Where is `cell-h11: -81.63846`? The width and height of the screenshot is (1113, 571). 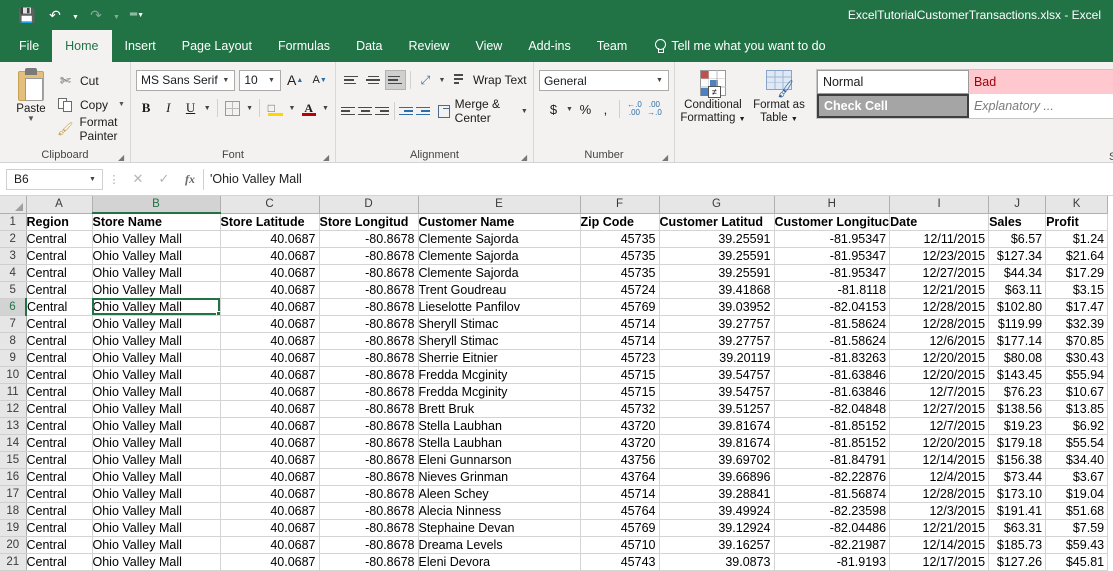
cell-h11: -81.63846 is located at coordinates (832, 392).